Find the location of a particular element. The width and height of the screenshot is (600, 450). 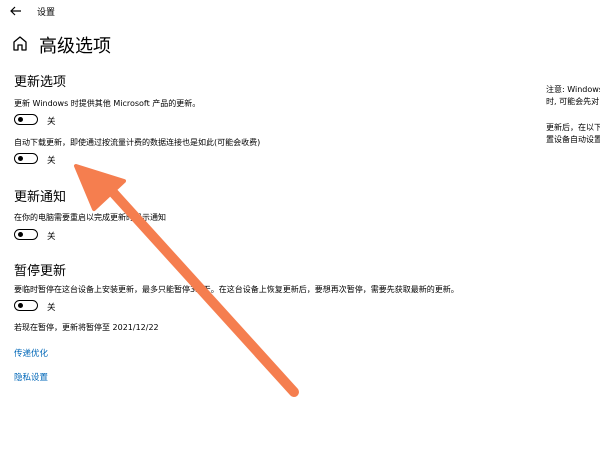

back-arrow-icon is located at coordinates (15, 11).